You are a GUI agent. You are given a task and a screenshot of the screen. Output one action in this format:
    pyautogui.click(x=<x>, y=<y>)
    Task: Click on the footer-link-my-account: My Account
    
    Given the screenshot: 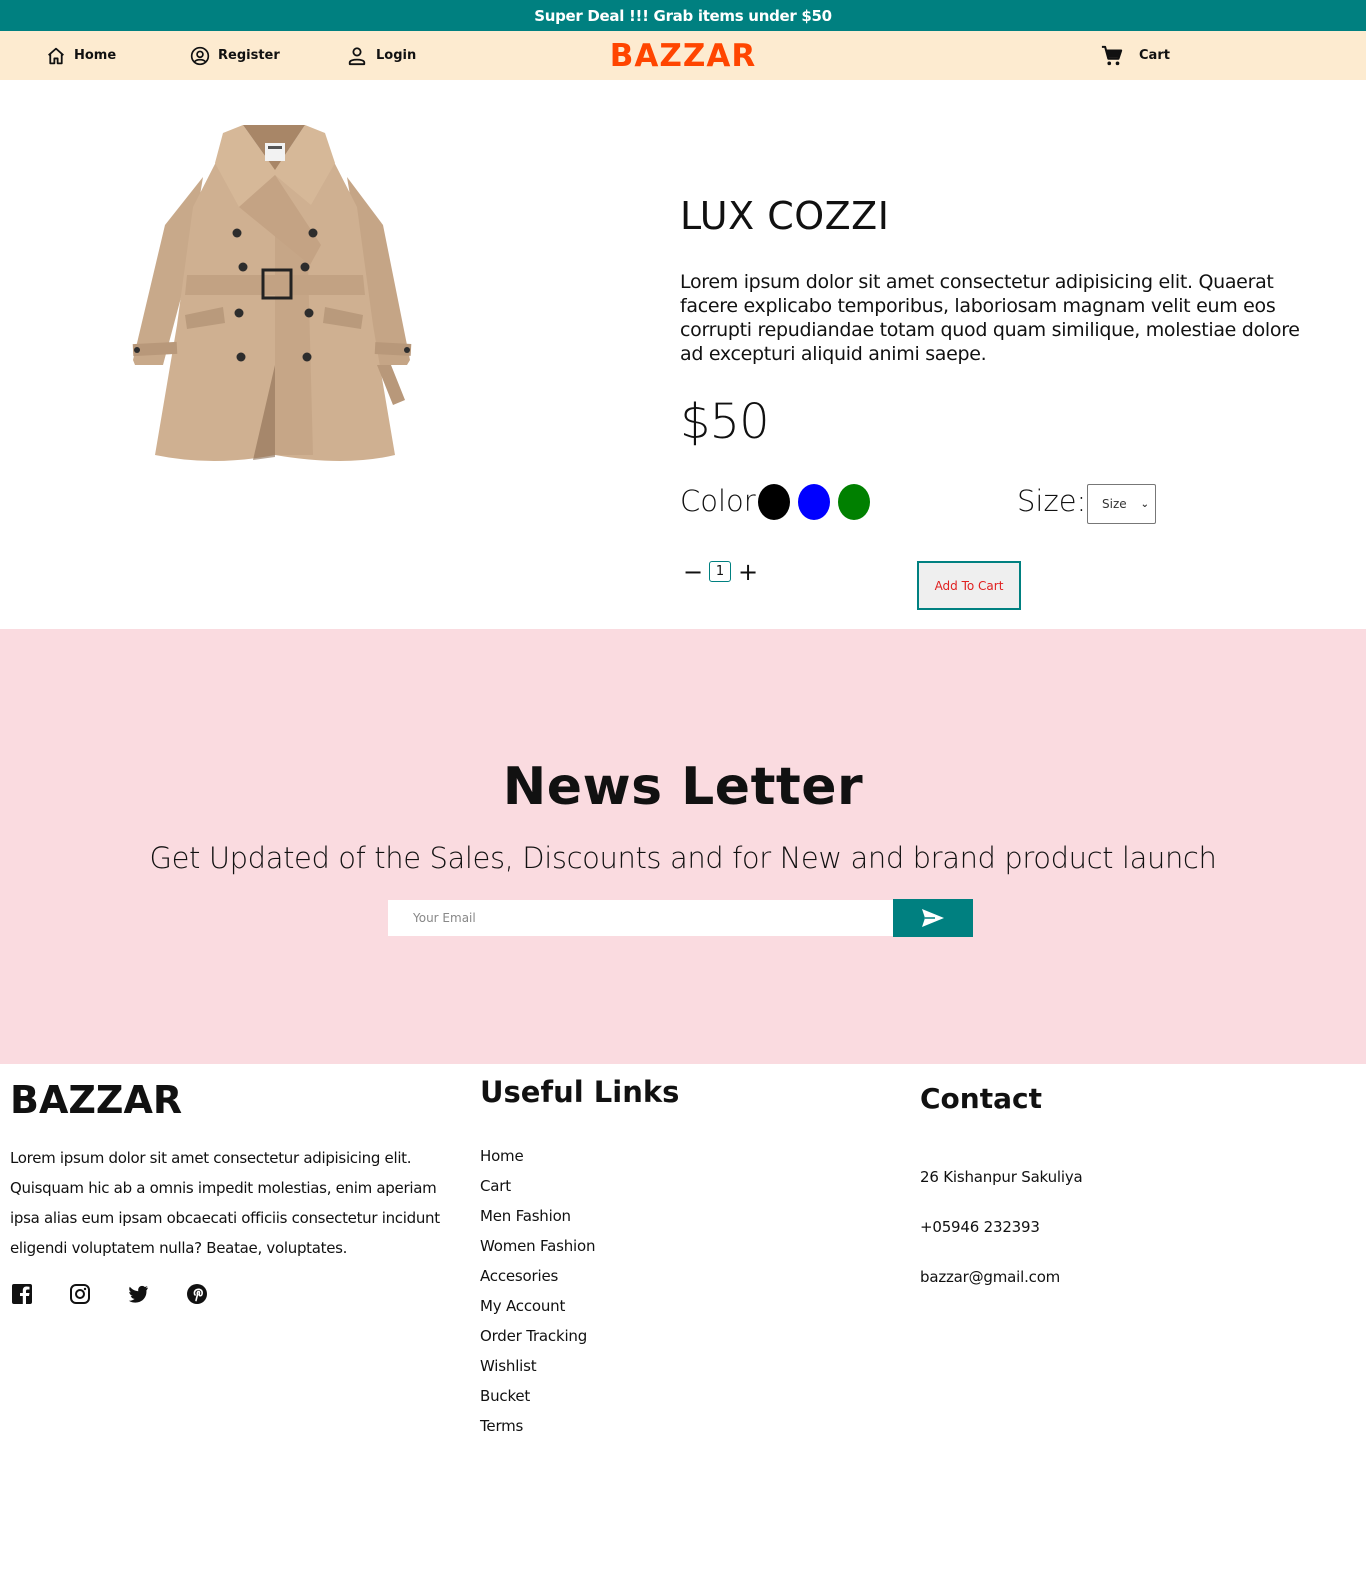 What is the action you would take?
    pyautogui.click(x=537, y=1306)
    